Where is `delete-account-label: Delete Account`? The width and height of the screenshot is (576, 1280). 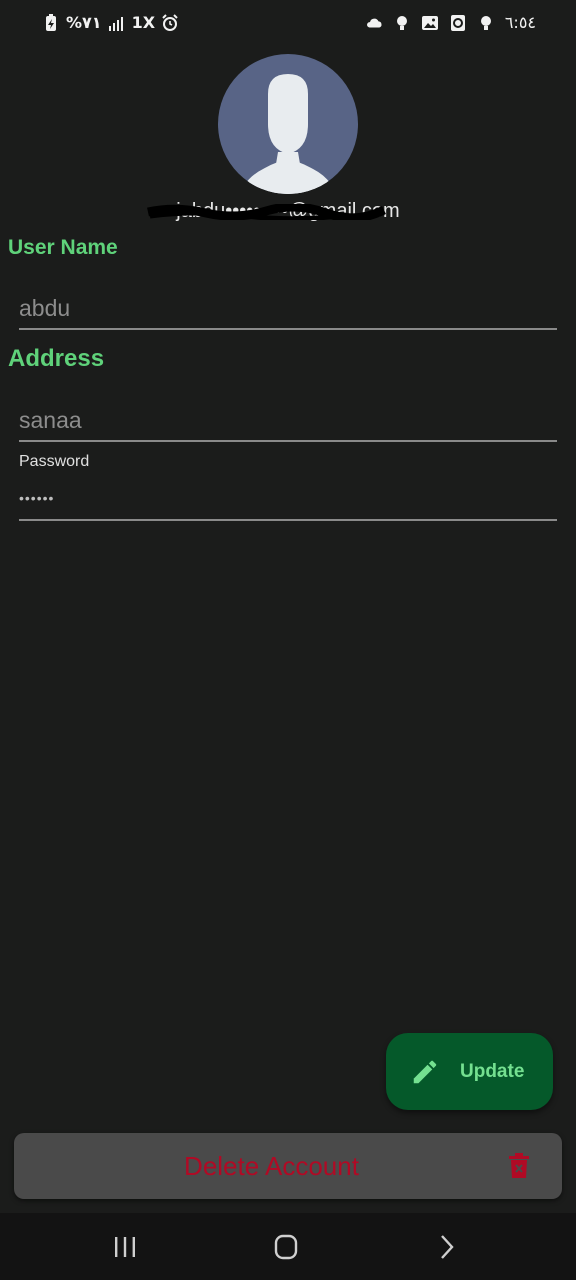
delete-account-label: Delete Account is located at coordinates (271, 1166).